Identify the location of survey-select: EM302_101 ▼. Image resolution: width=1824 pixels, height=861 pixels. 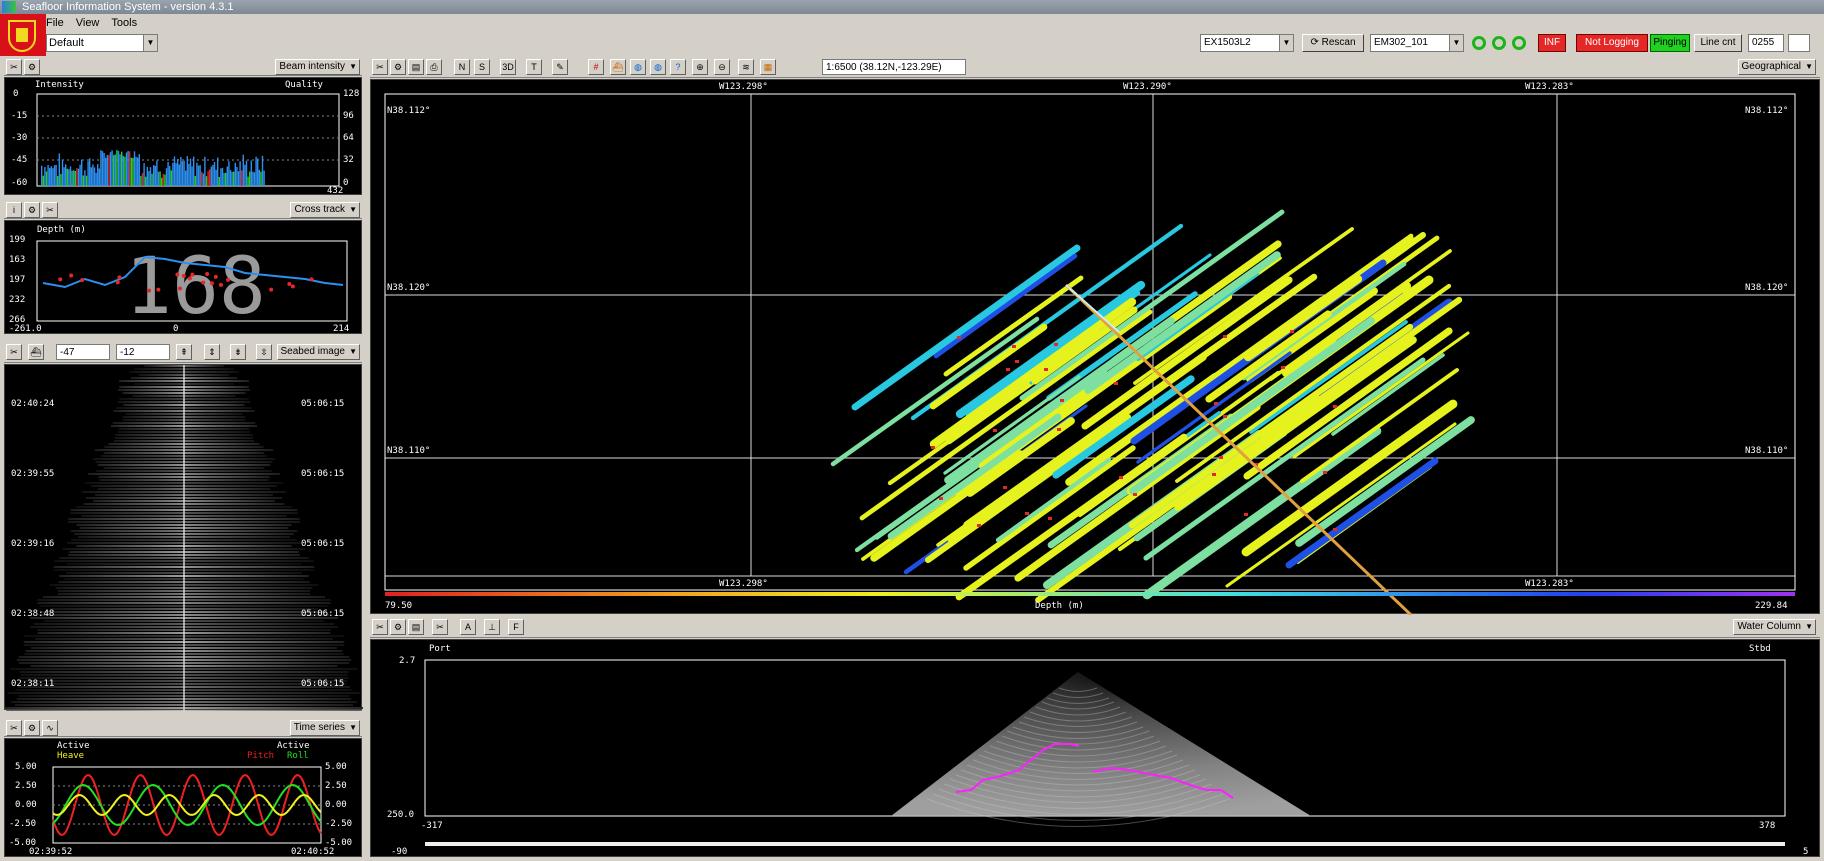
(1417, 43).